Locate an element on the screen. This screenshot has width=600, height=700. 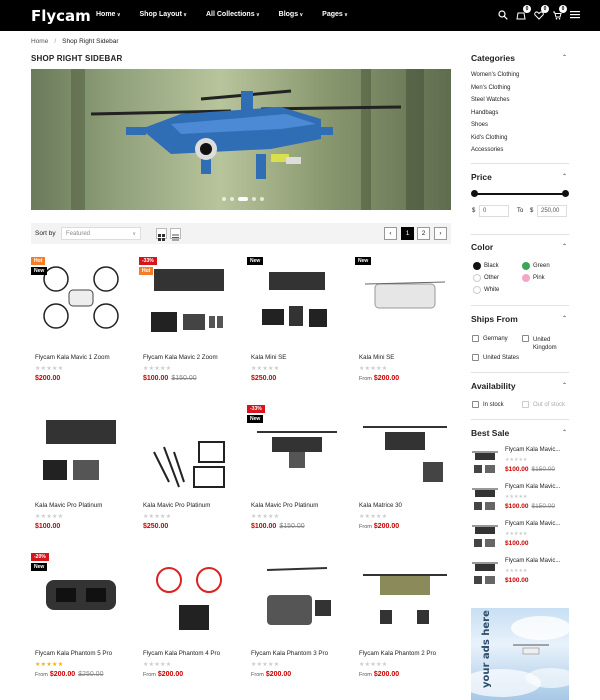
wishlist-icon: 0 is located at coordinates (541, 12).